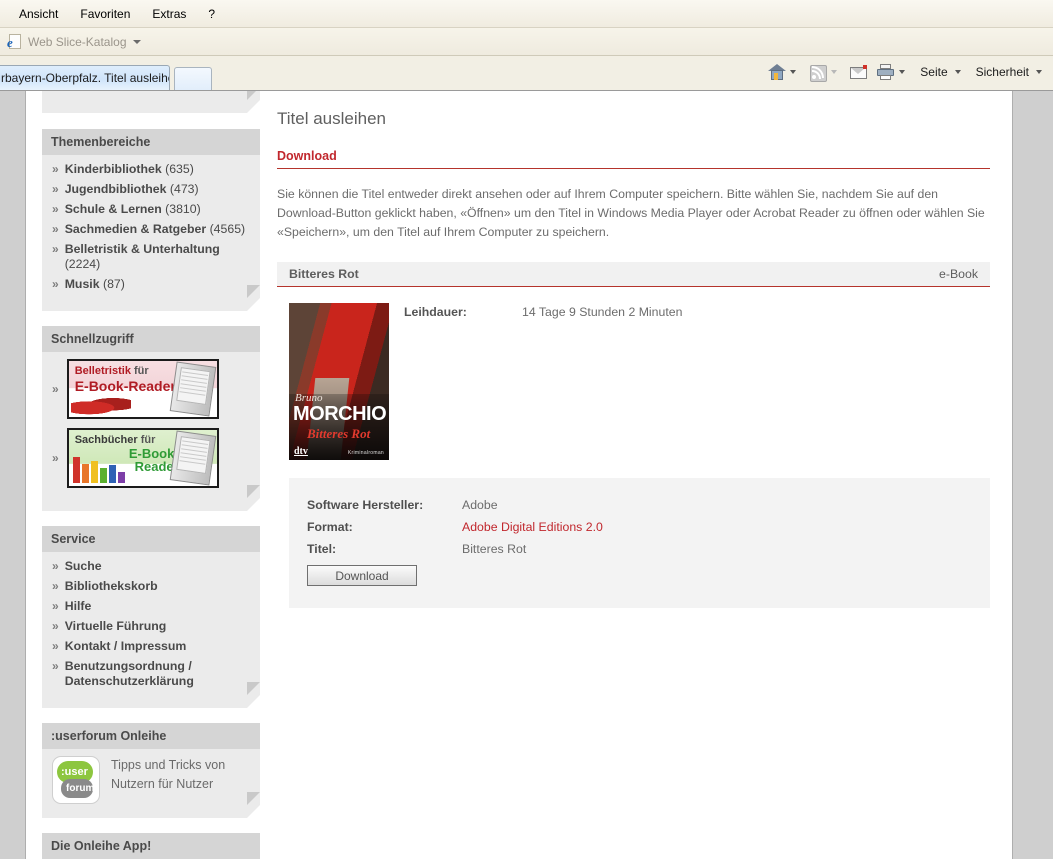  I want to click on right-gutter, so click(1033, 475).